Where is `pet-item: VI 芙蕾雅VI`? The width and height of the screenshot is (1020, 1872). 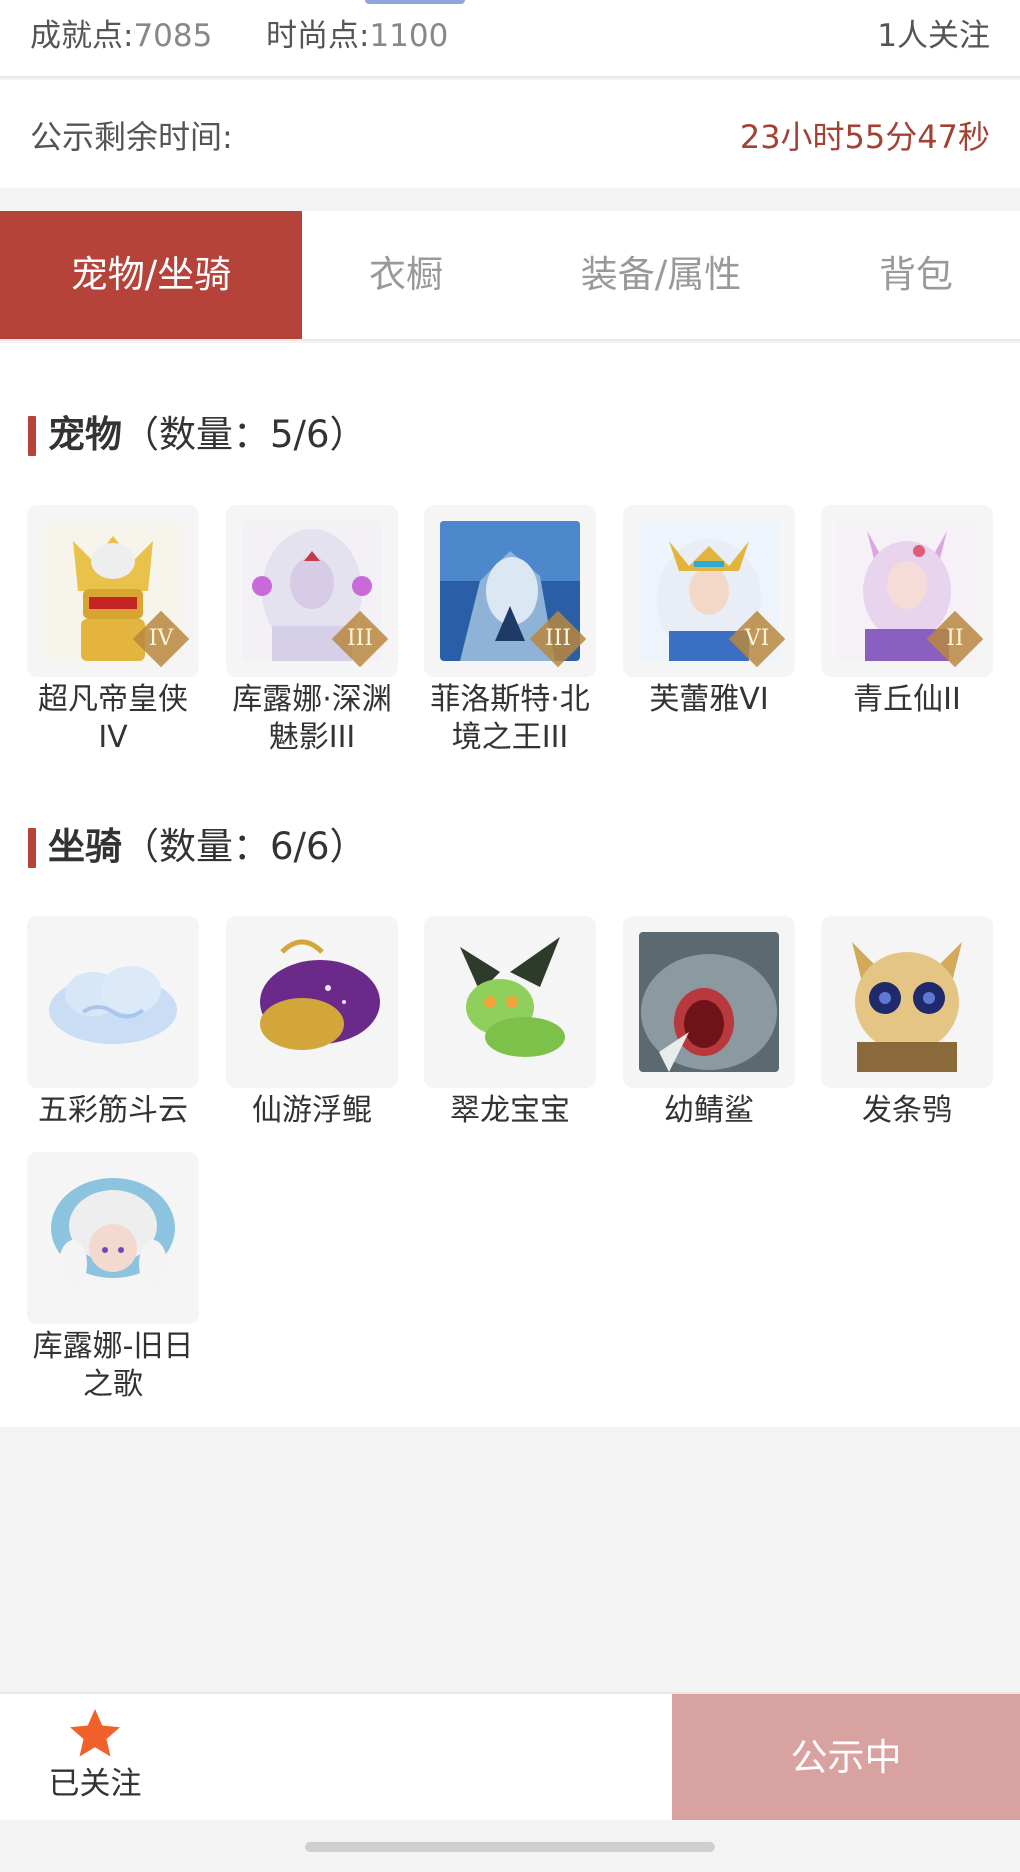
pet-item: VI 芙蕾雅VI is located at coordinates (709, 612).